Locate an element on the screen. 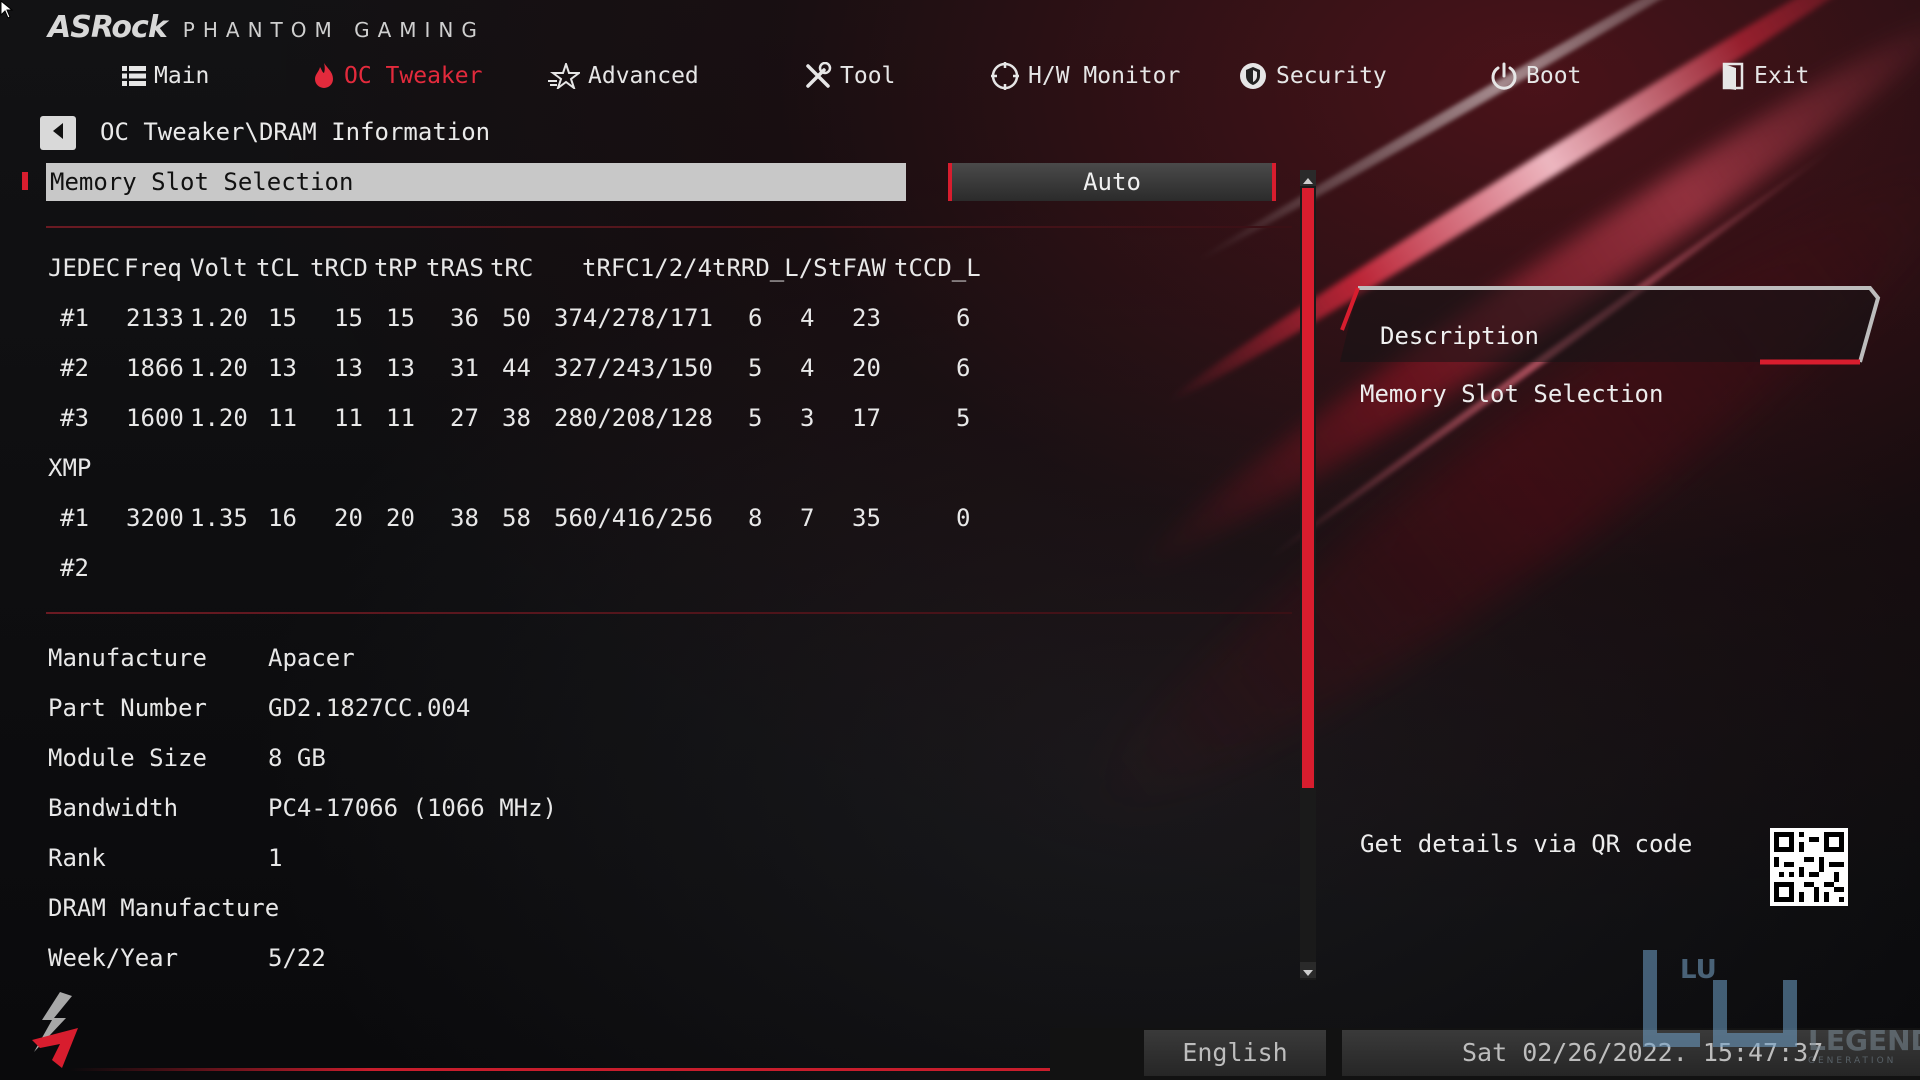 The width and height of the screenshot is (1920, 1080). tab-advanced: Advanced is located at coordinates (623, 76).